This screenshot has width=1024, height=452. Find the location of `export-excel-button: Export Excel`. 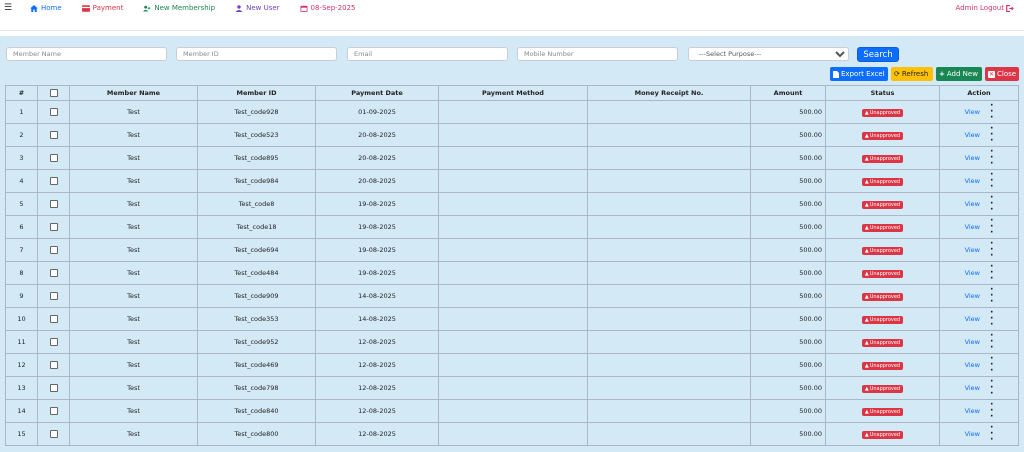

export-excel-button: Export Excel is located at coordinates (859, 74).